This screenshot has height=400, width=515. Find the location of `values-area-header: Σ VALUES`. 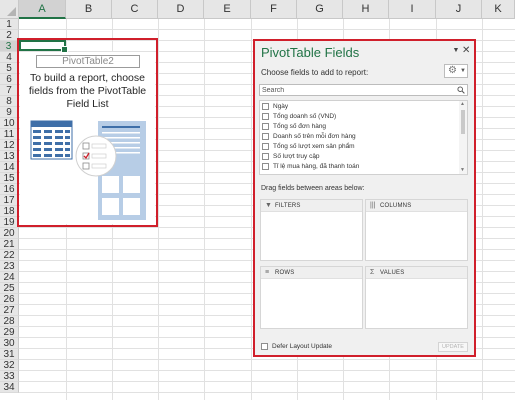

values-area-header: Σ VALUES is located at coordinates (416, 273).